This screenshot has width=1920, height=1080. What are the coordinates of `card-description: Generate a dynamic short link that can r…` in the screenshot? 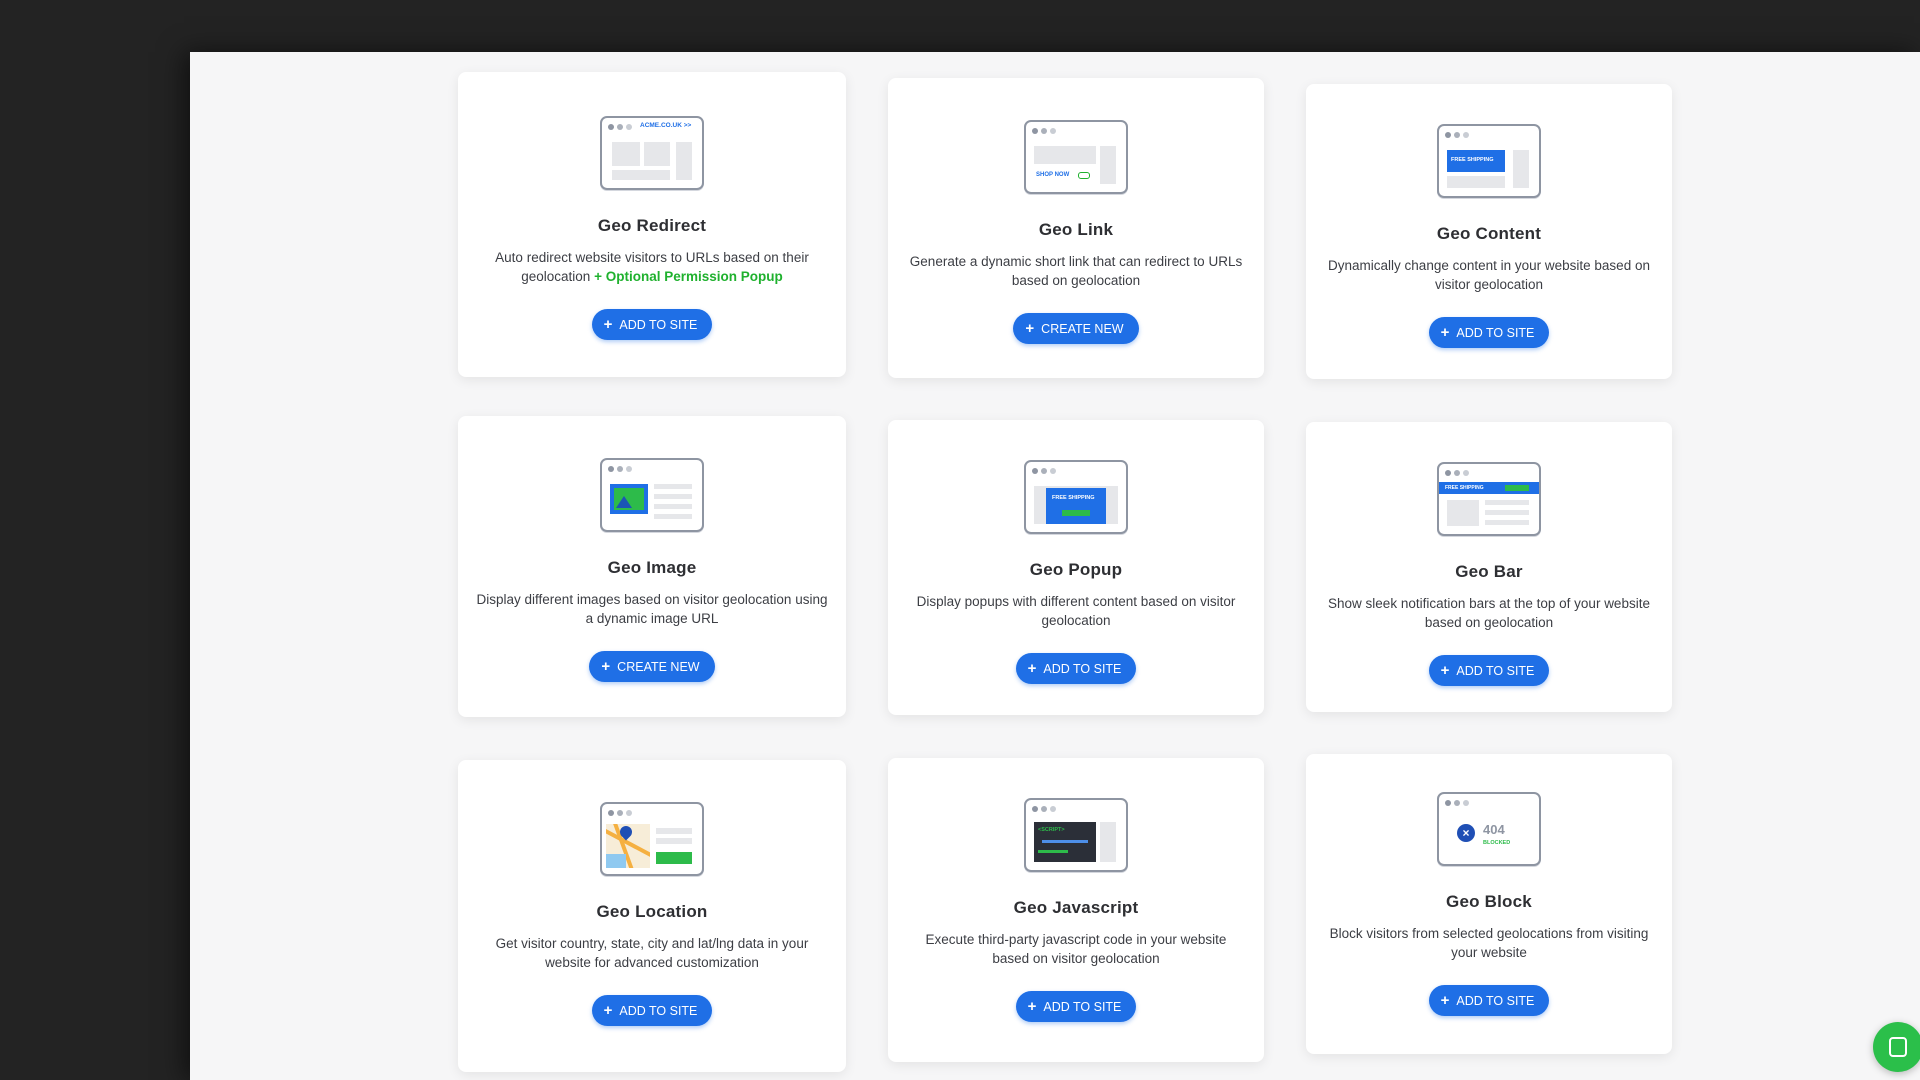 It's located at (1076, 271).